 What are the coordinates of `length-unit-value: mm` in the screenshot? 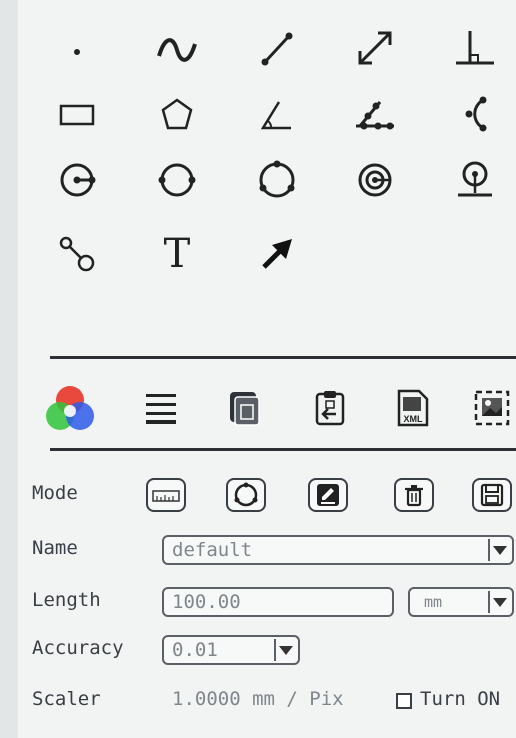 It's located at (433, 602).